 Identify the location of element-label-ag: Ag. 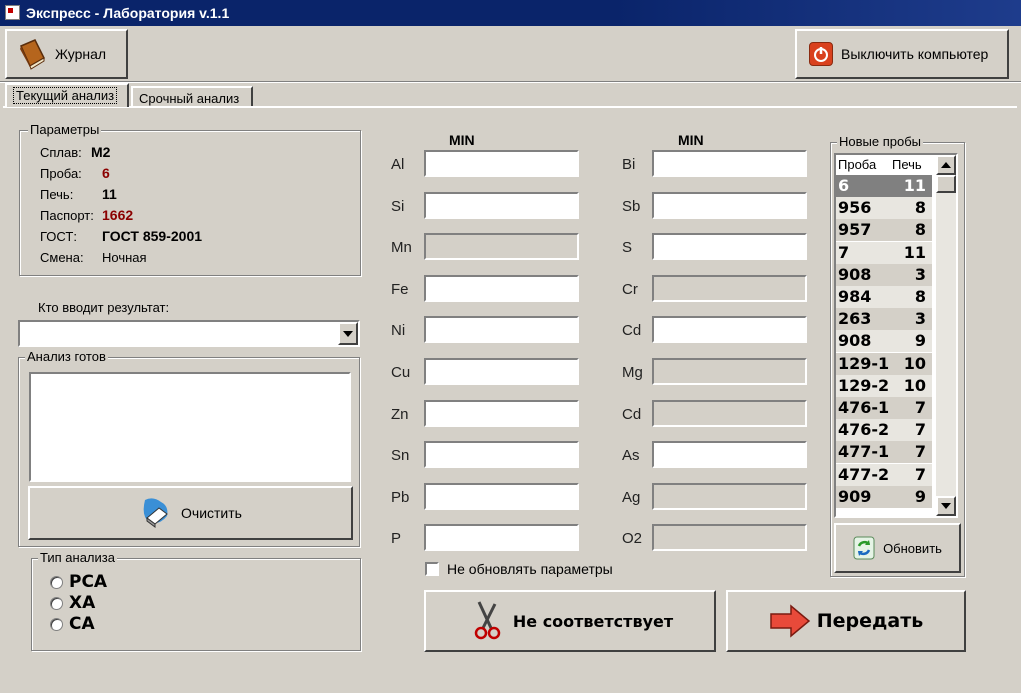
(631, 497).